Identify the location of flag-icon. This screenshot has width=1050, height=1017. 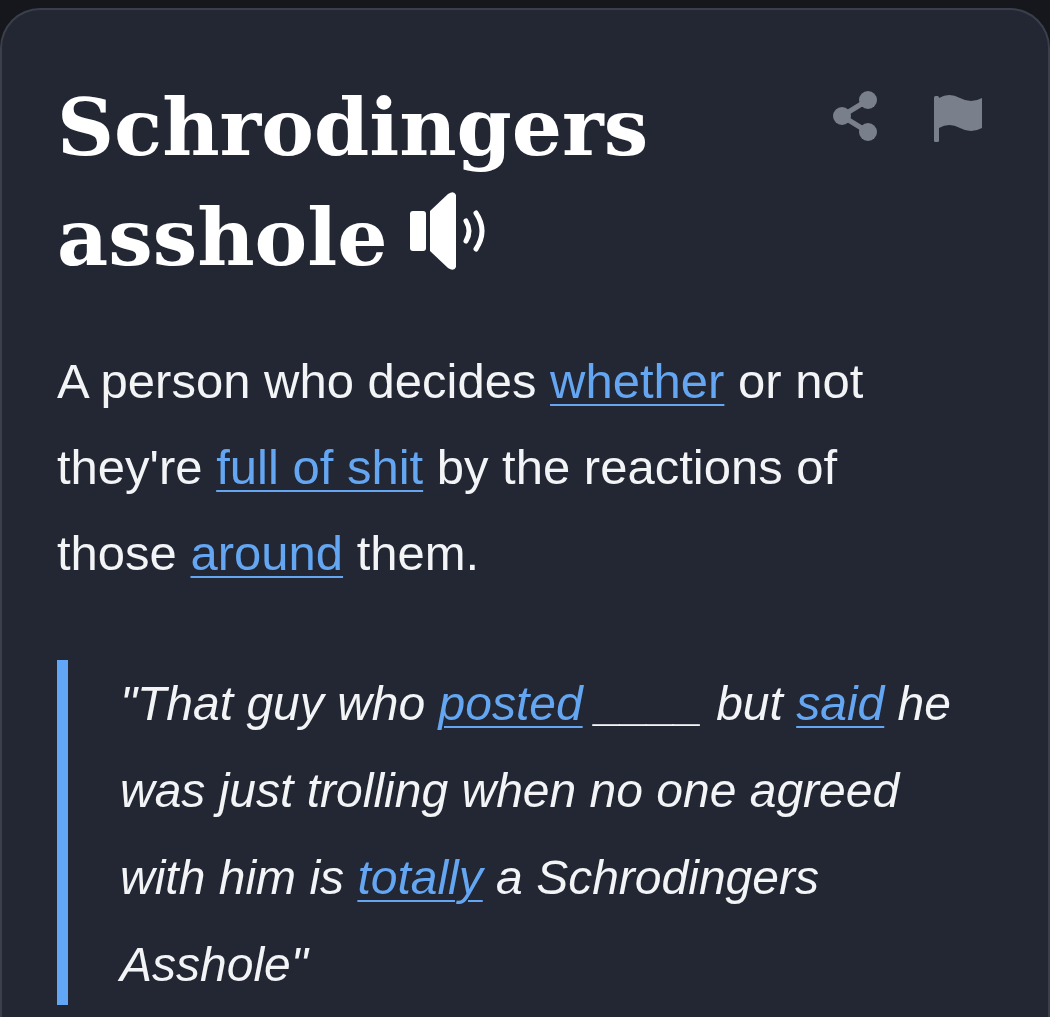
(958, 118).